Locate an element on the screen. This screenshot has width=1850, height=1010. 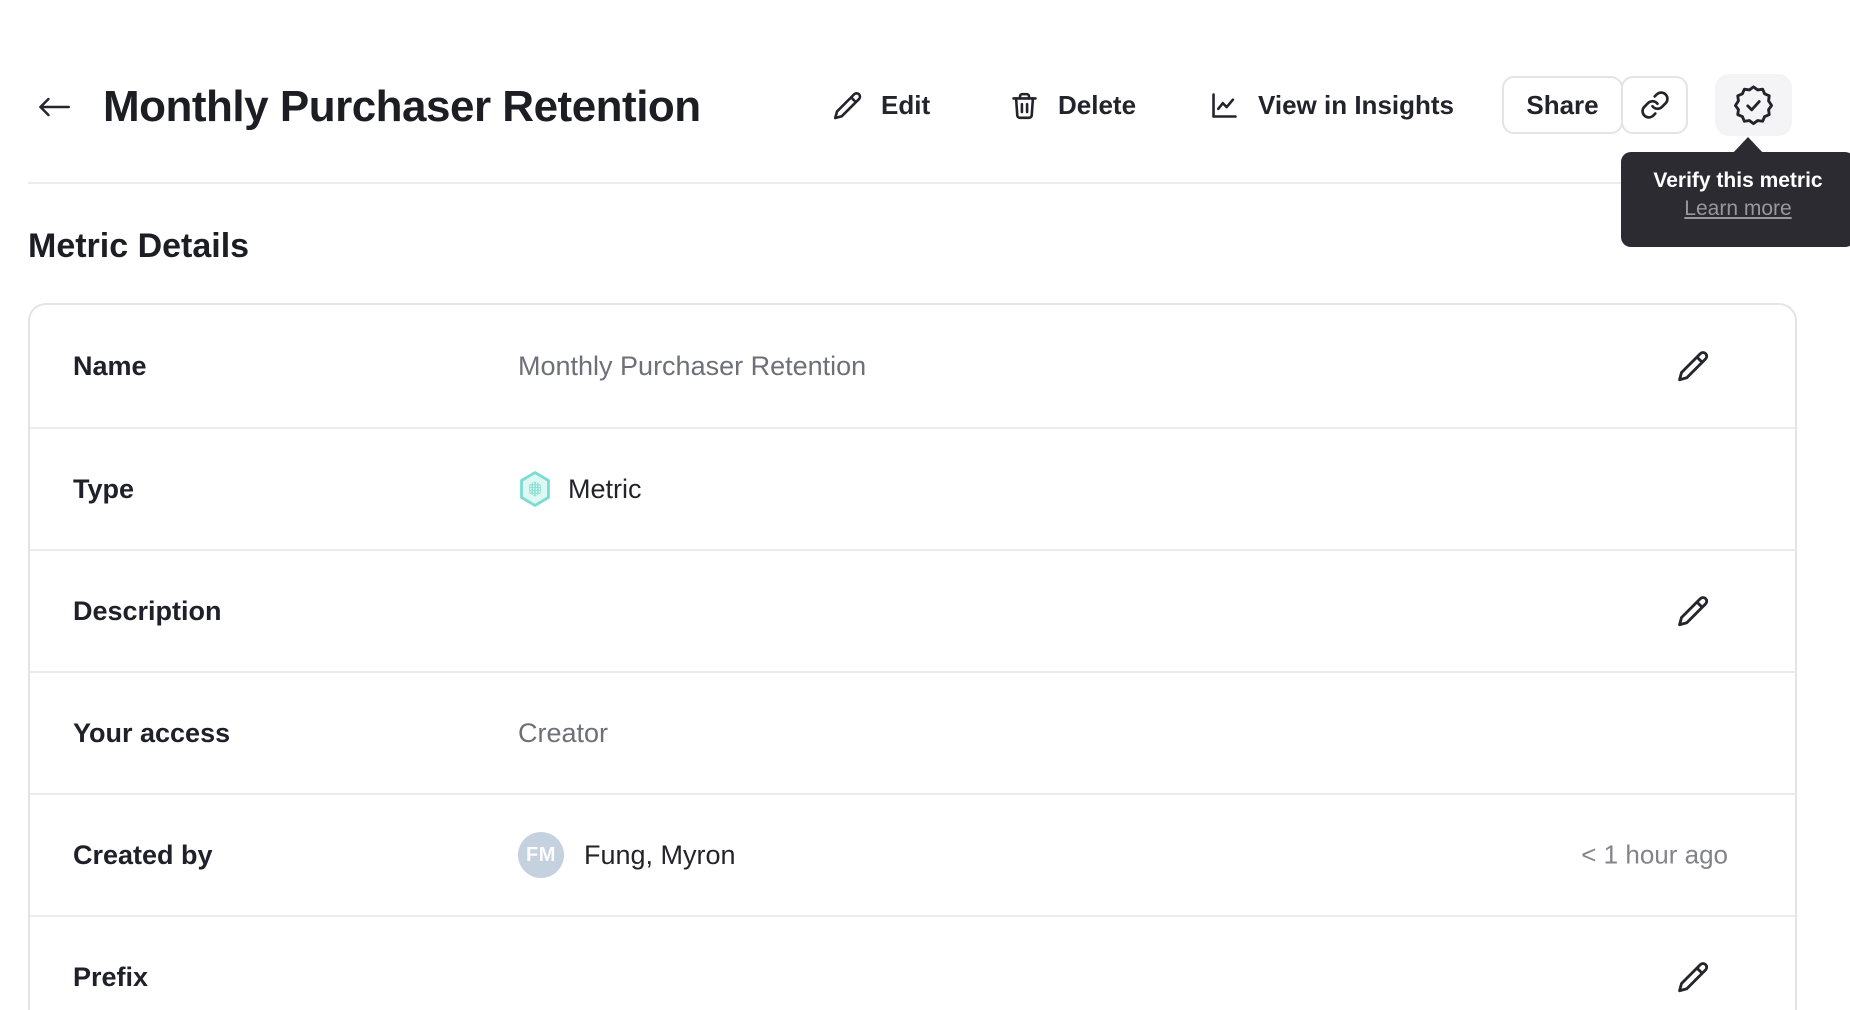
row-label: Created by is located at coordinates (143, 854).